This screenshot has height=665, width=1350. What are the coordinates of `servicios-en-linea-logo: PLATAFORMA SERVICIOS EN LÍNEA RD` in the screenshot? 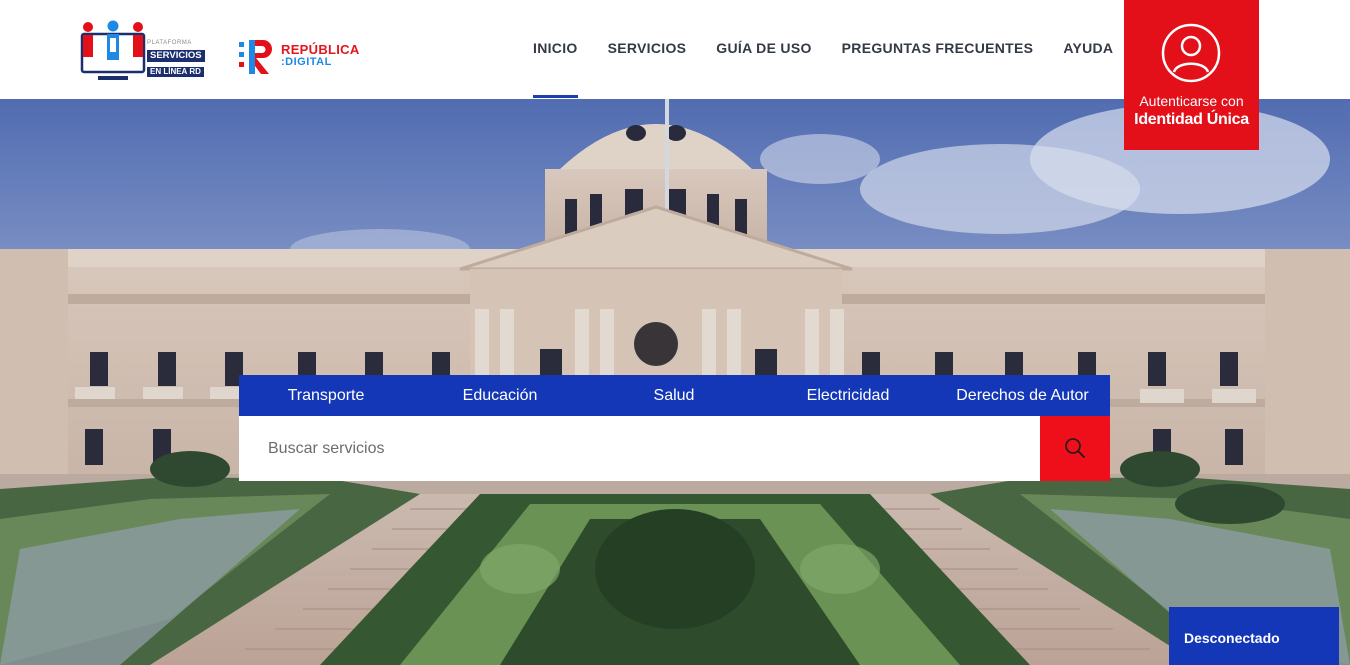 It's located at (150, 51).